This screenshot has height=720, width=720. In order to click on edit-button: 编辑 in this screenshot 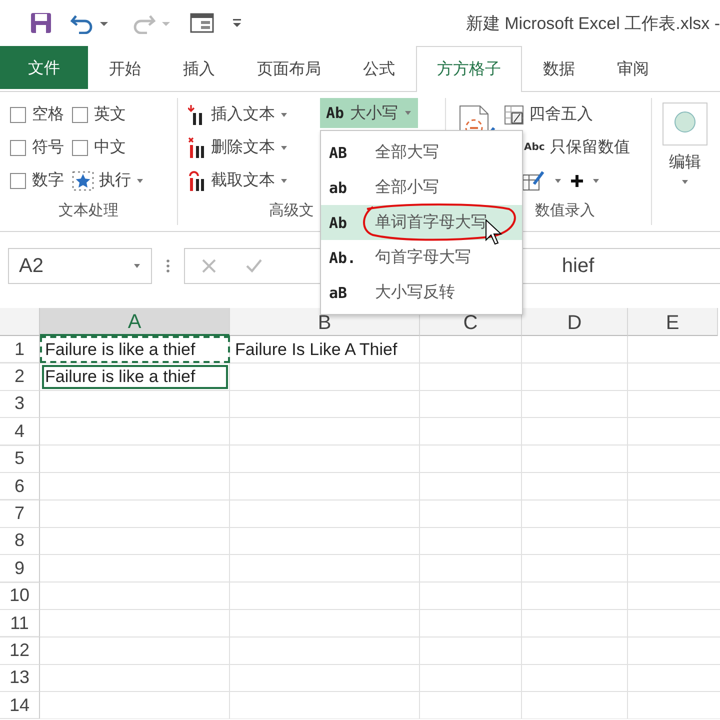, I will do `click(685, 143)`.